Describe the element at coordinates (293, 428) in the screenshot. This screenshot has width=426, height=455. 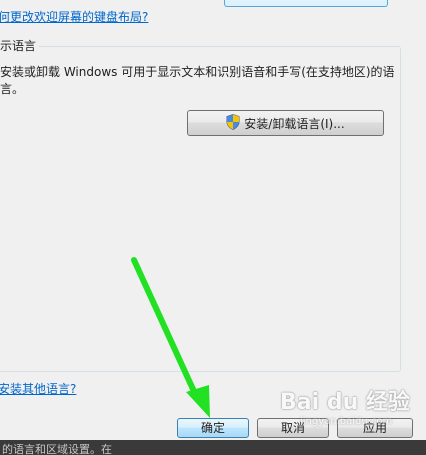
I see `cancel-button: 取消` at that location.